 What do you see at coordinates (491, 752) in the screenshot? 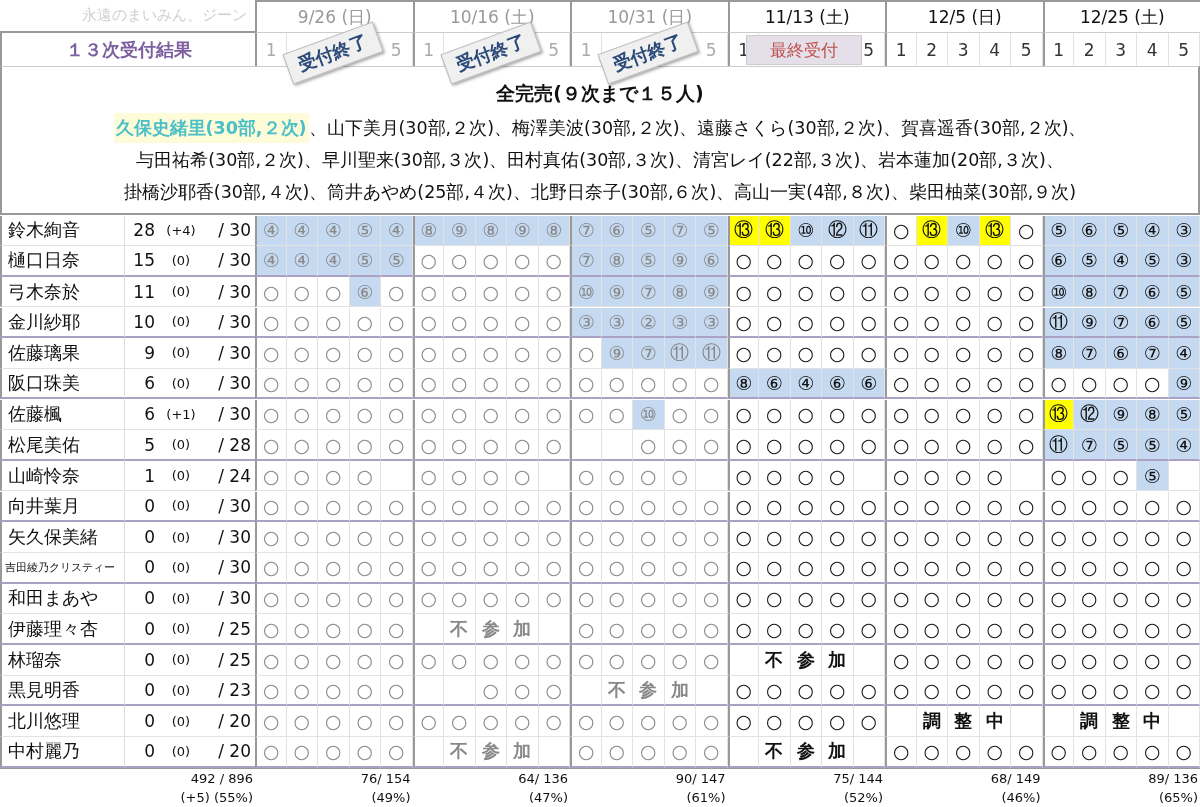
I see `status-text: 参` at bounding box center [491, 752].